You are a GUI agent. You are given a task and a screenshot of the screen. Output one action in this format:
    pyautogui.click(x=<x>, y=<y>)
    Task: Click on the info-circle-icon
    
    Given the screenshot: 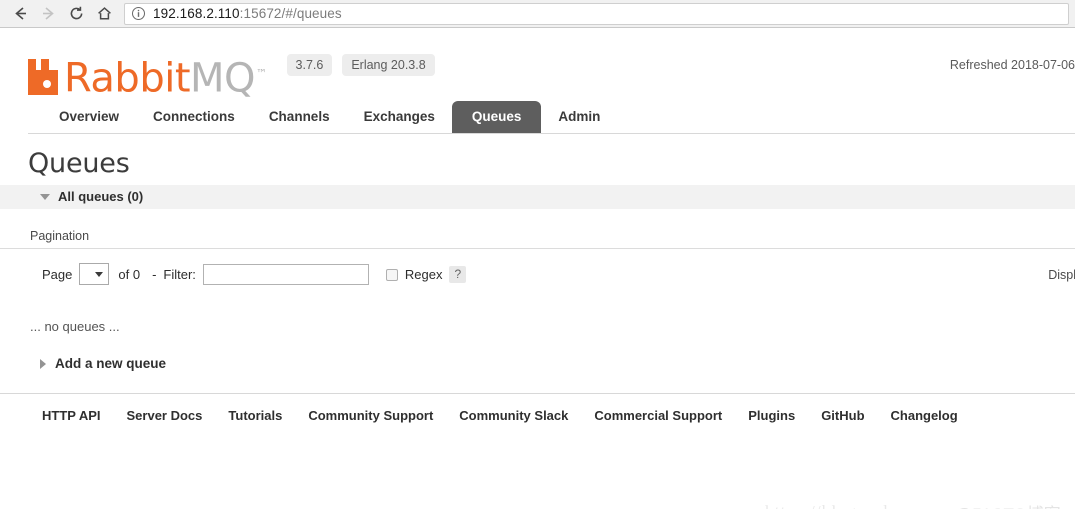 What is the action you would take?
    pyautogui.click(x=138, y=13)
    